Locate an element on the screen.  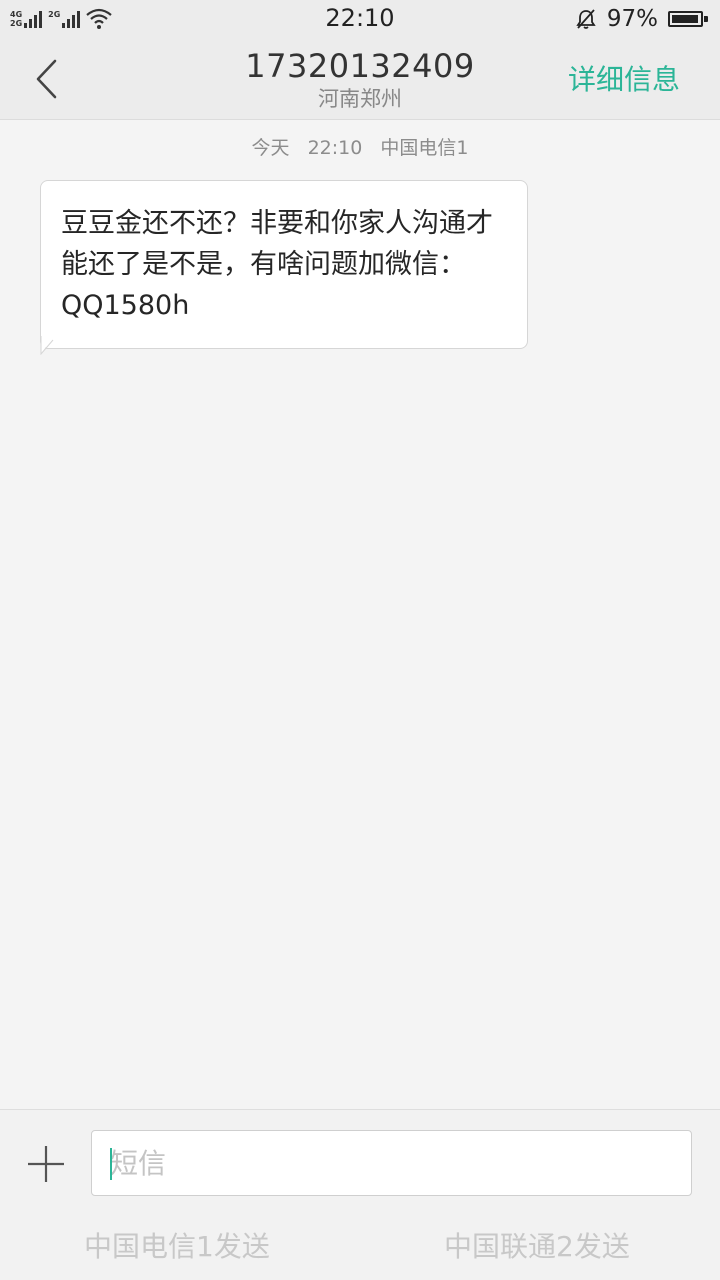
bubble-tail is located at coordinates (47, 345).